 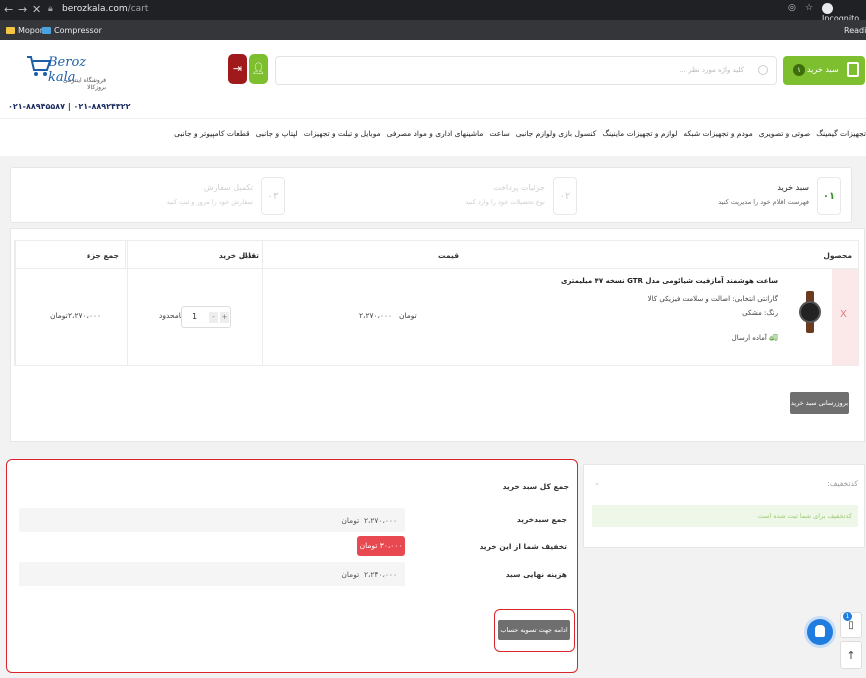 I want to click on truck-icon: 🚚︎, so click(x=773, y=338).